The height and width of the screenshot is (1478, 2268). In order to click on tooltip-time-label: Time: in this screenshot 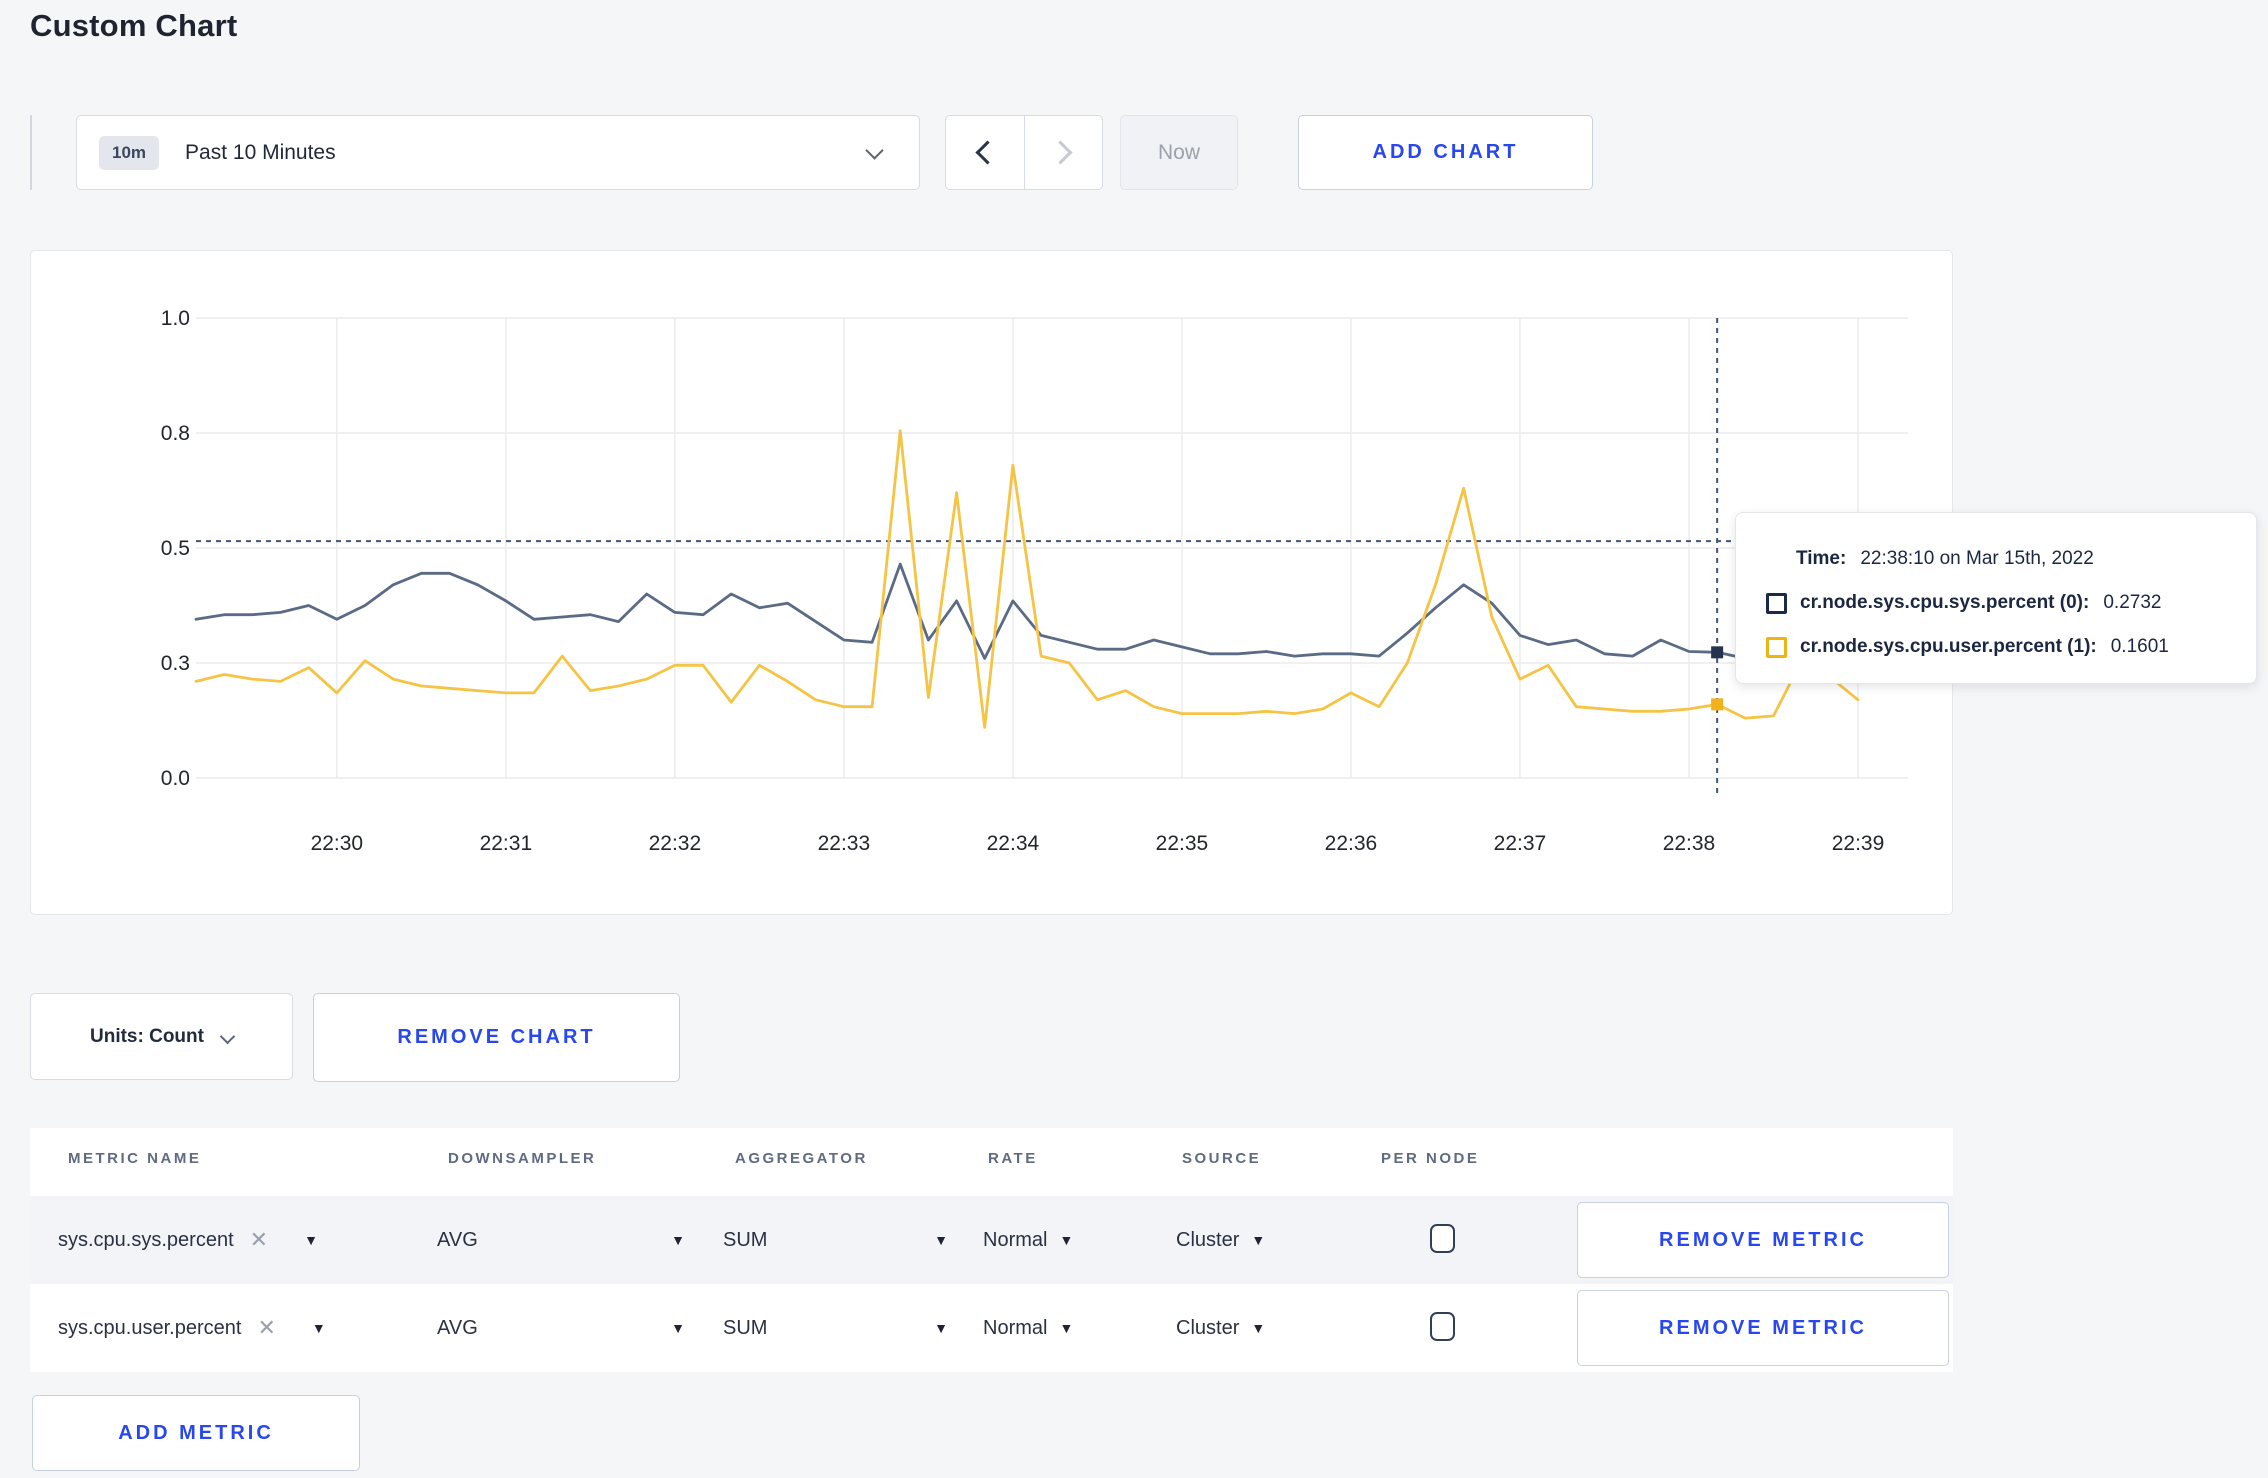, I will do `click(1821, 558)`.